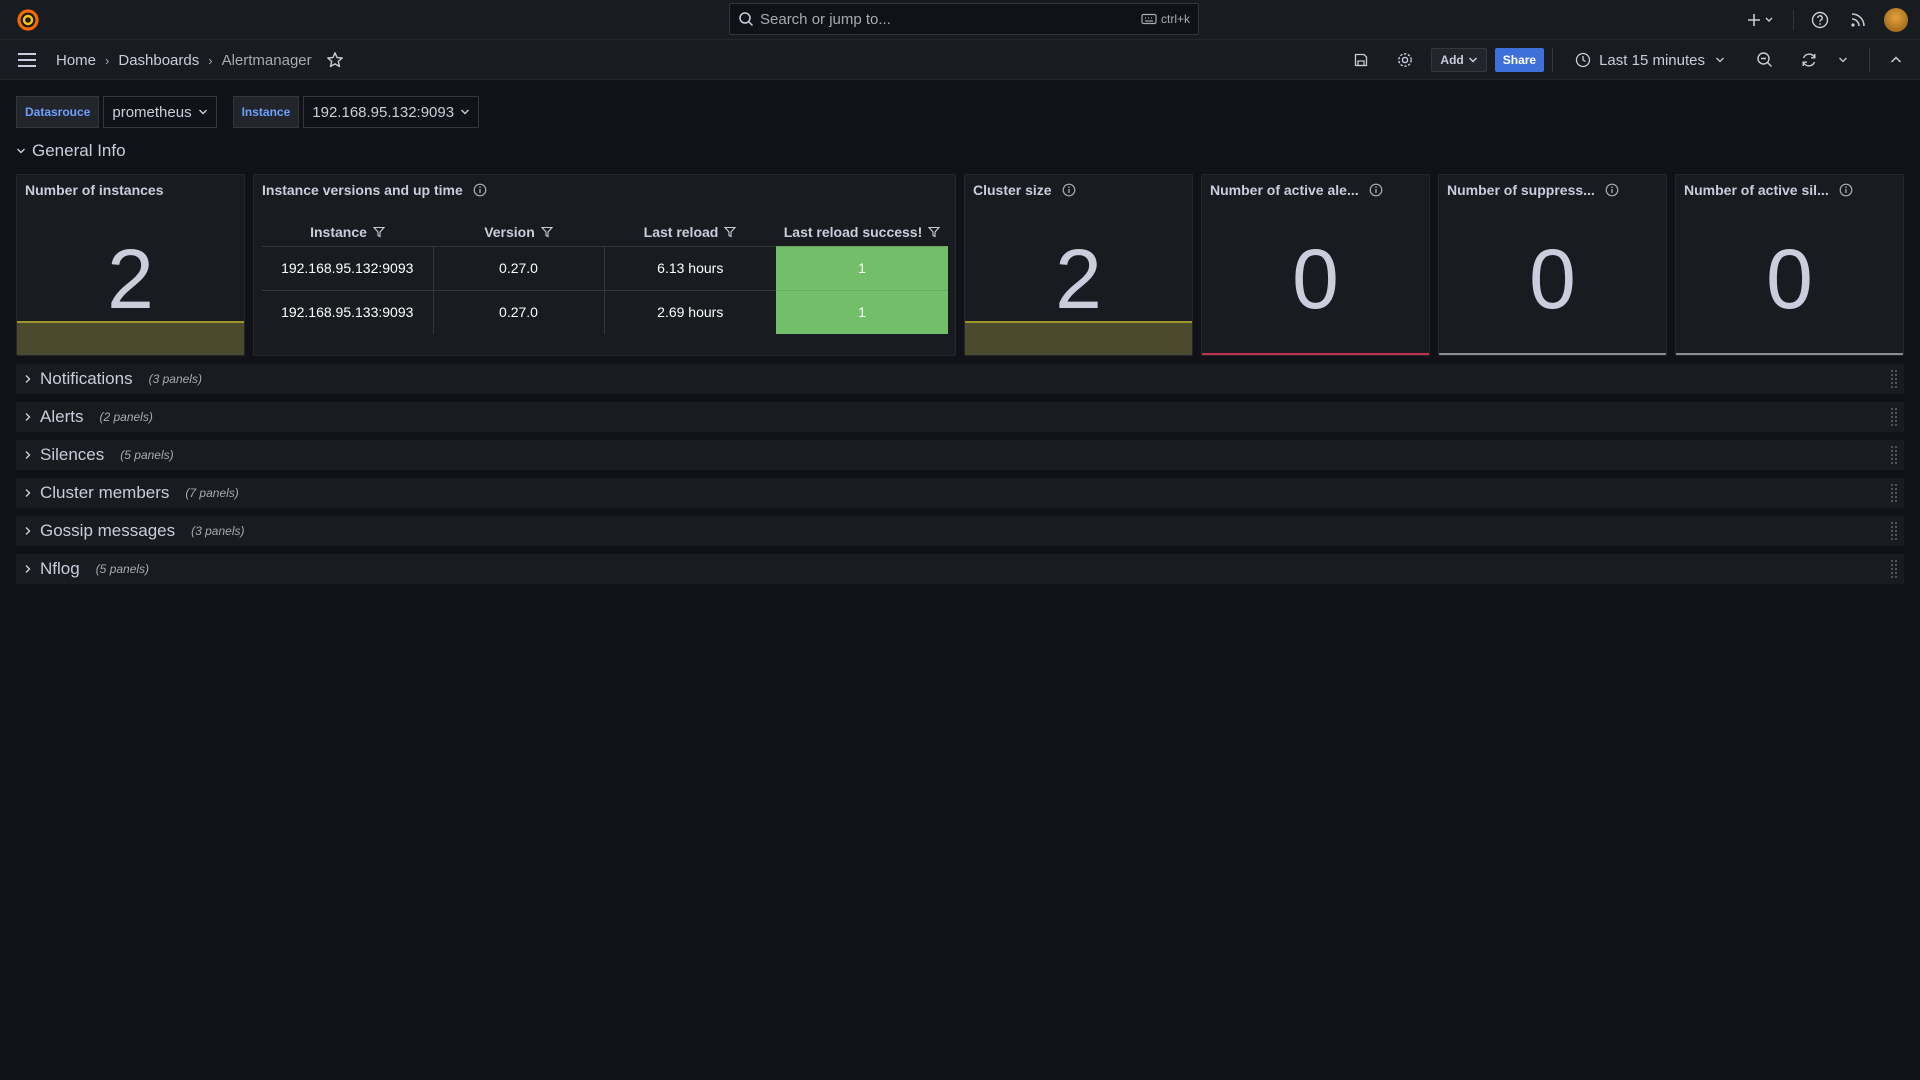 The image size is (1920, 1080). I want to click on column-header: Last reload, so click(690, 232).